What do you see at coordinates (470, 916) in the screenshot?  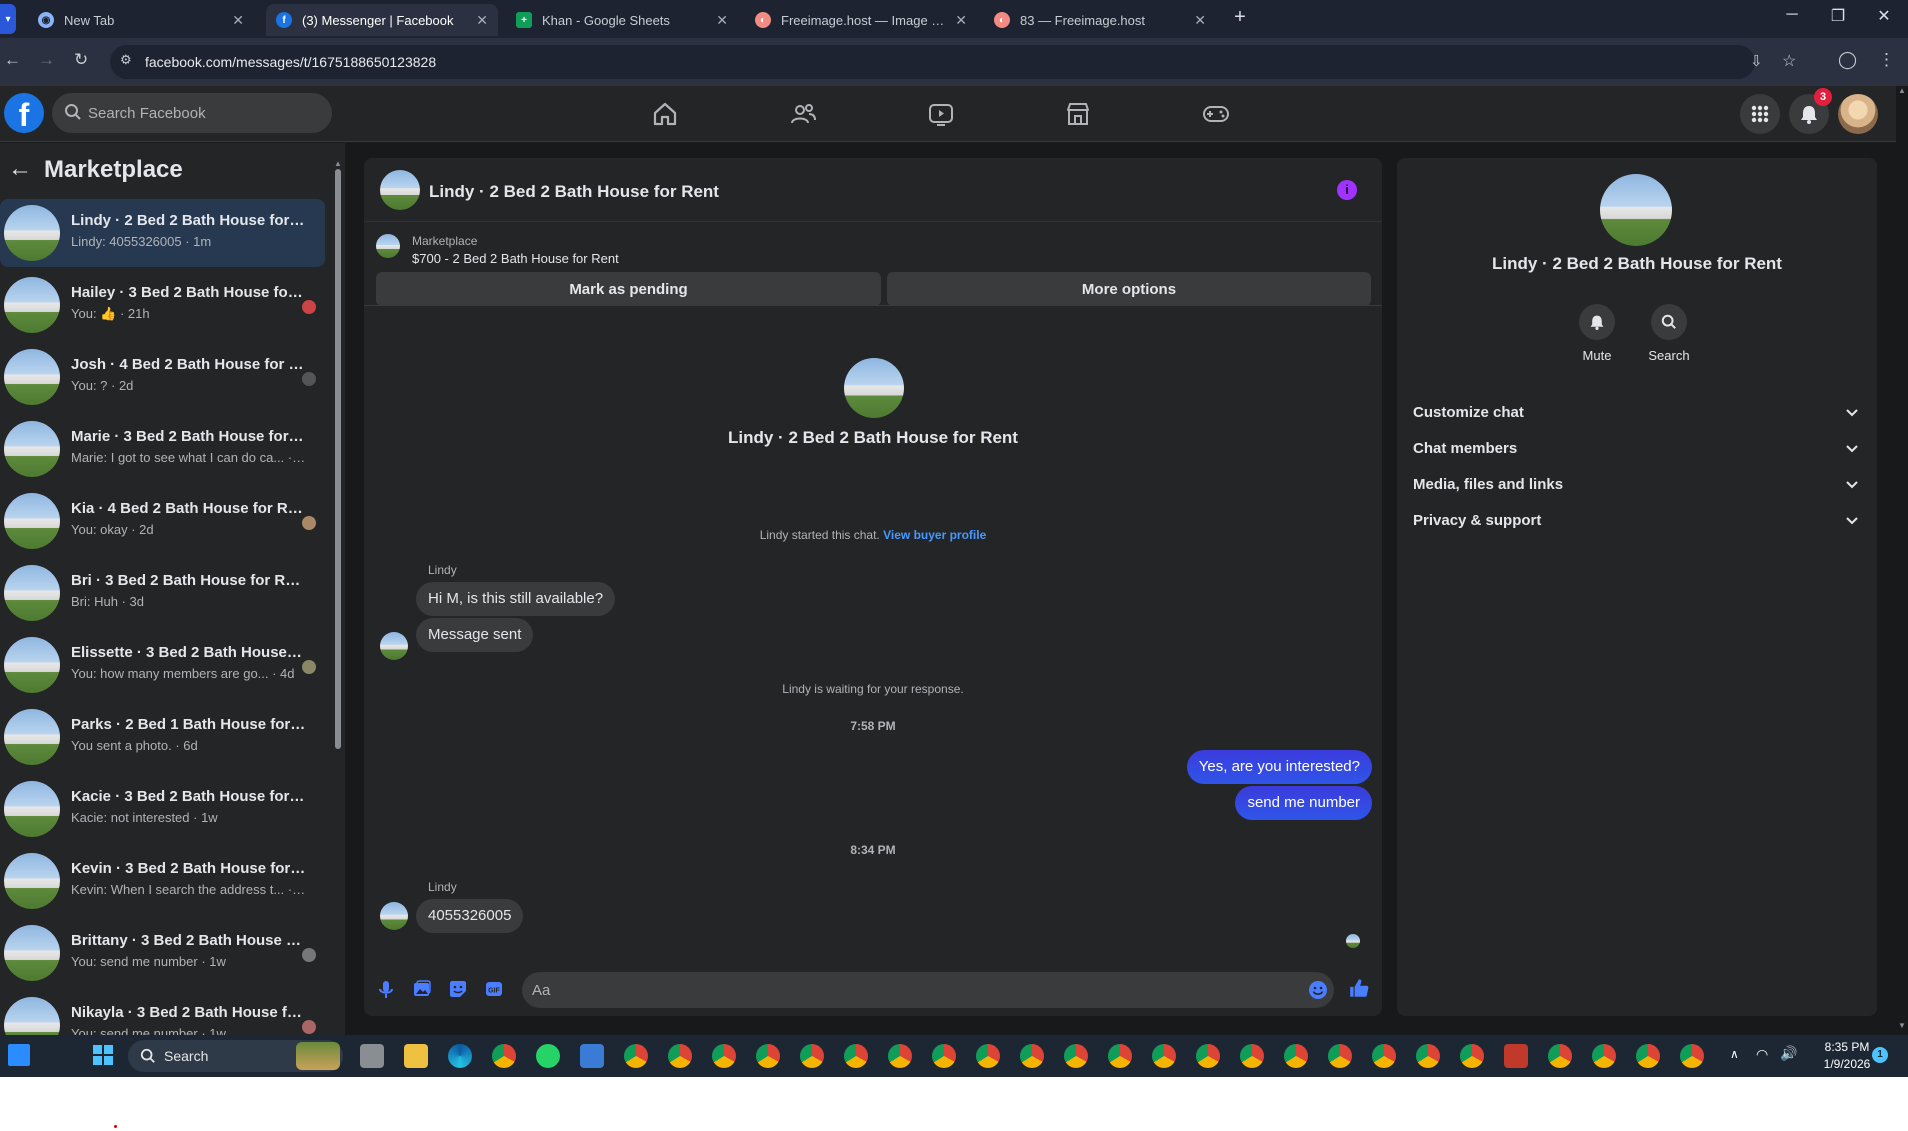 I see `incoming-message: 4055326005` at bounding box center [470, 916].